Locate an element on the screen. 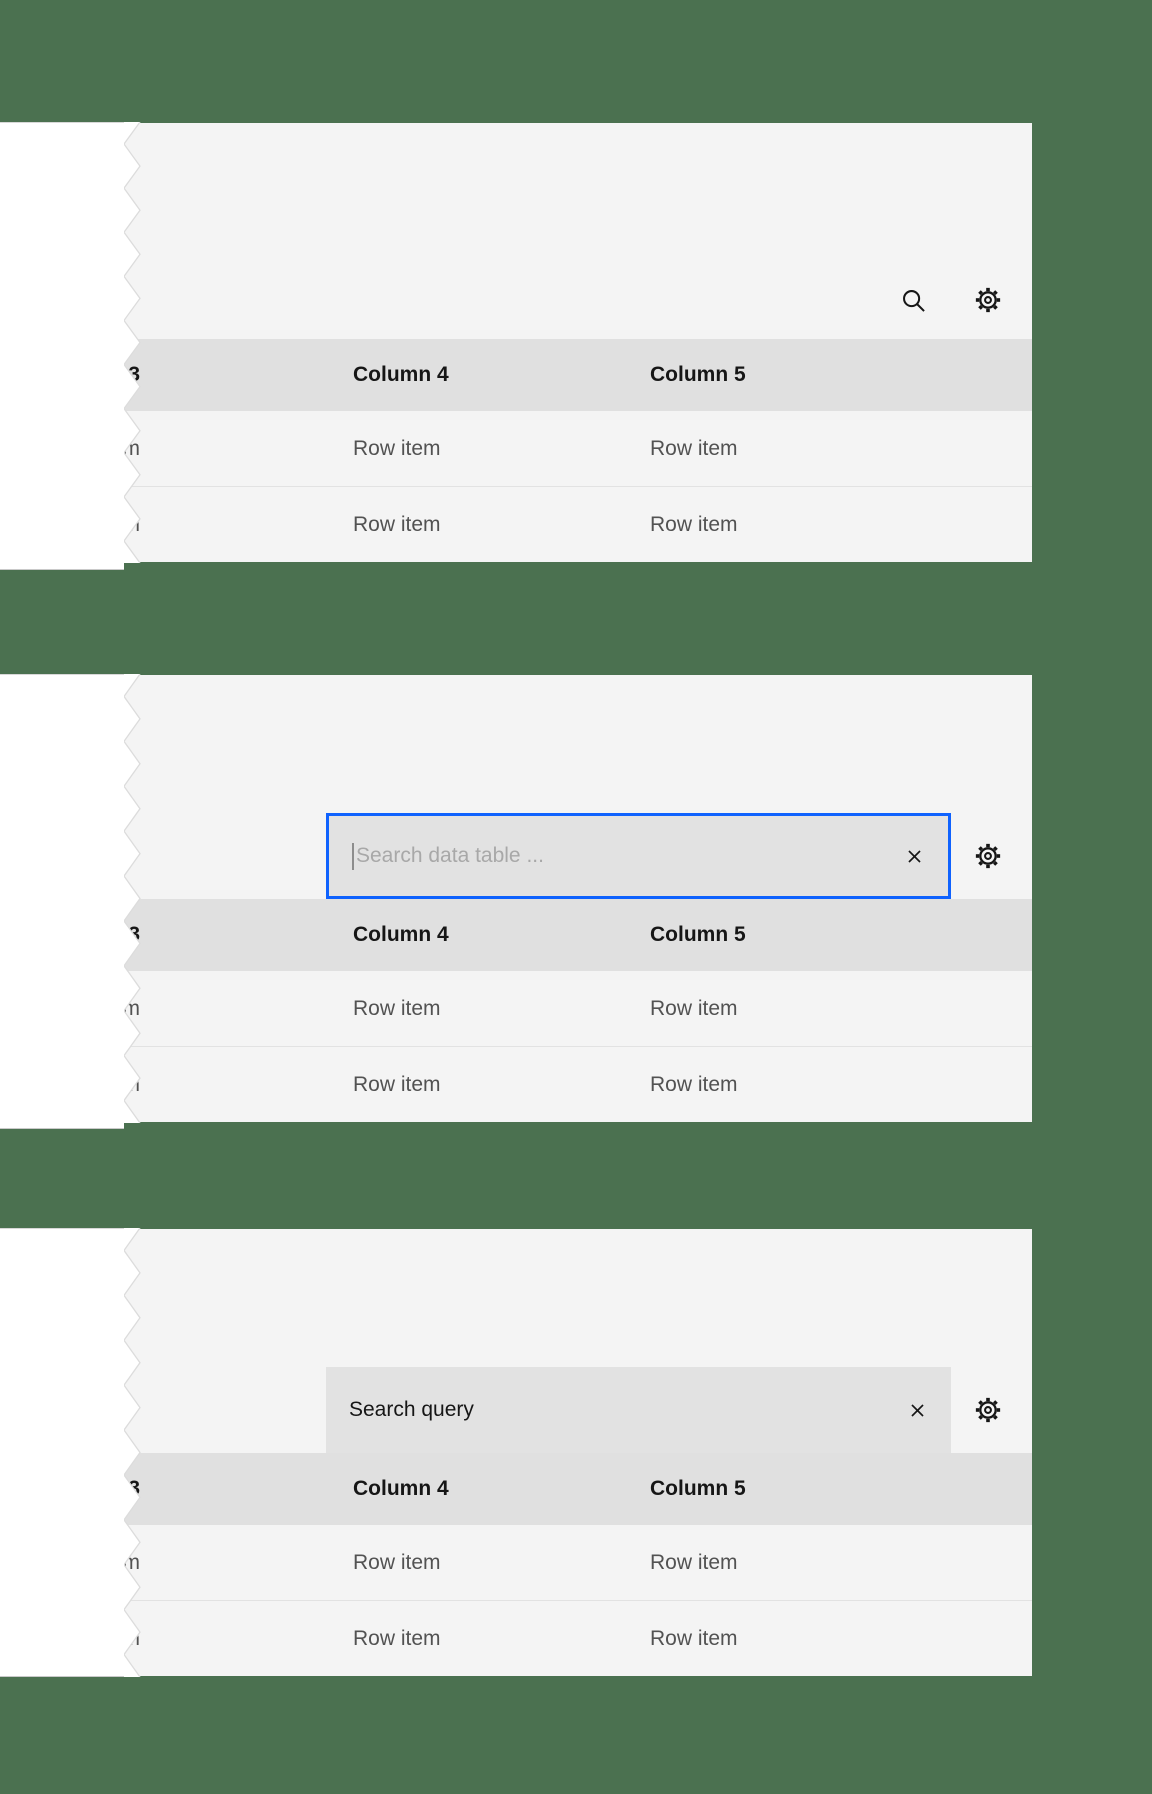 The height and width of the screenshot is (1794, 1152). search-button is located at coordinates (913, 300).